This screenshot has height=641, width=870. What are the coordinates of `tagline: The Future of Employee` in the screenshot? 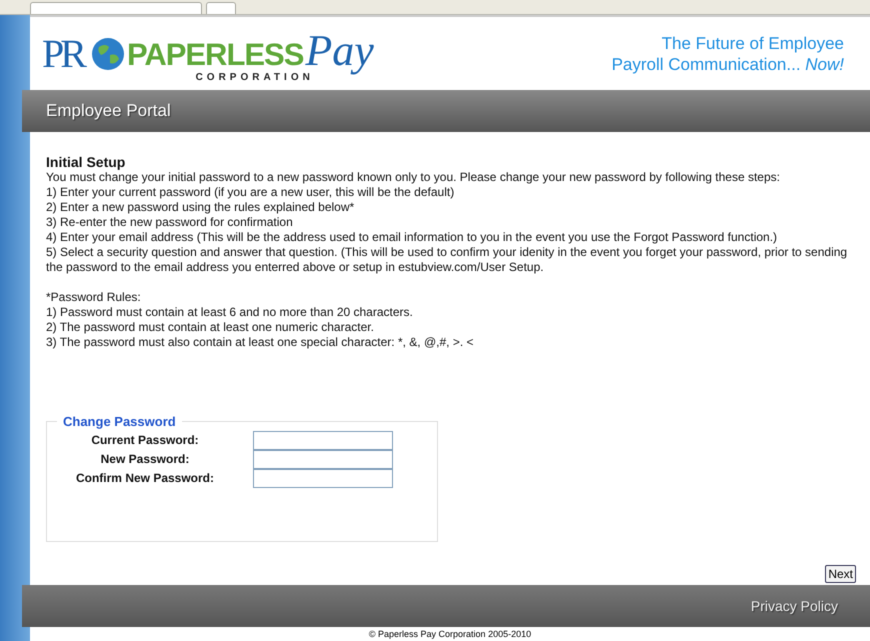 It's located at (752, 43).